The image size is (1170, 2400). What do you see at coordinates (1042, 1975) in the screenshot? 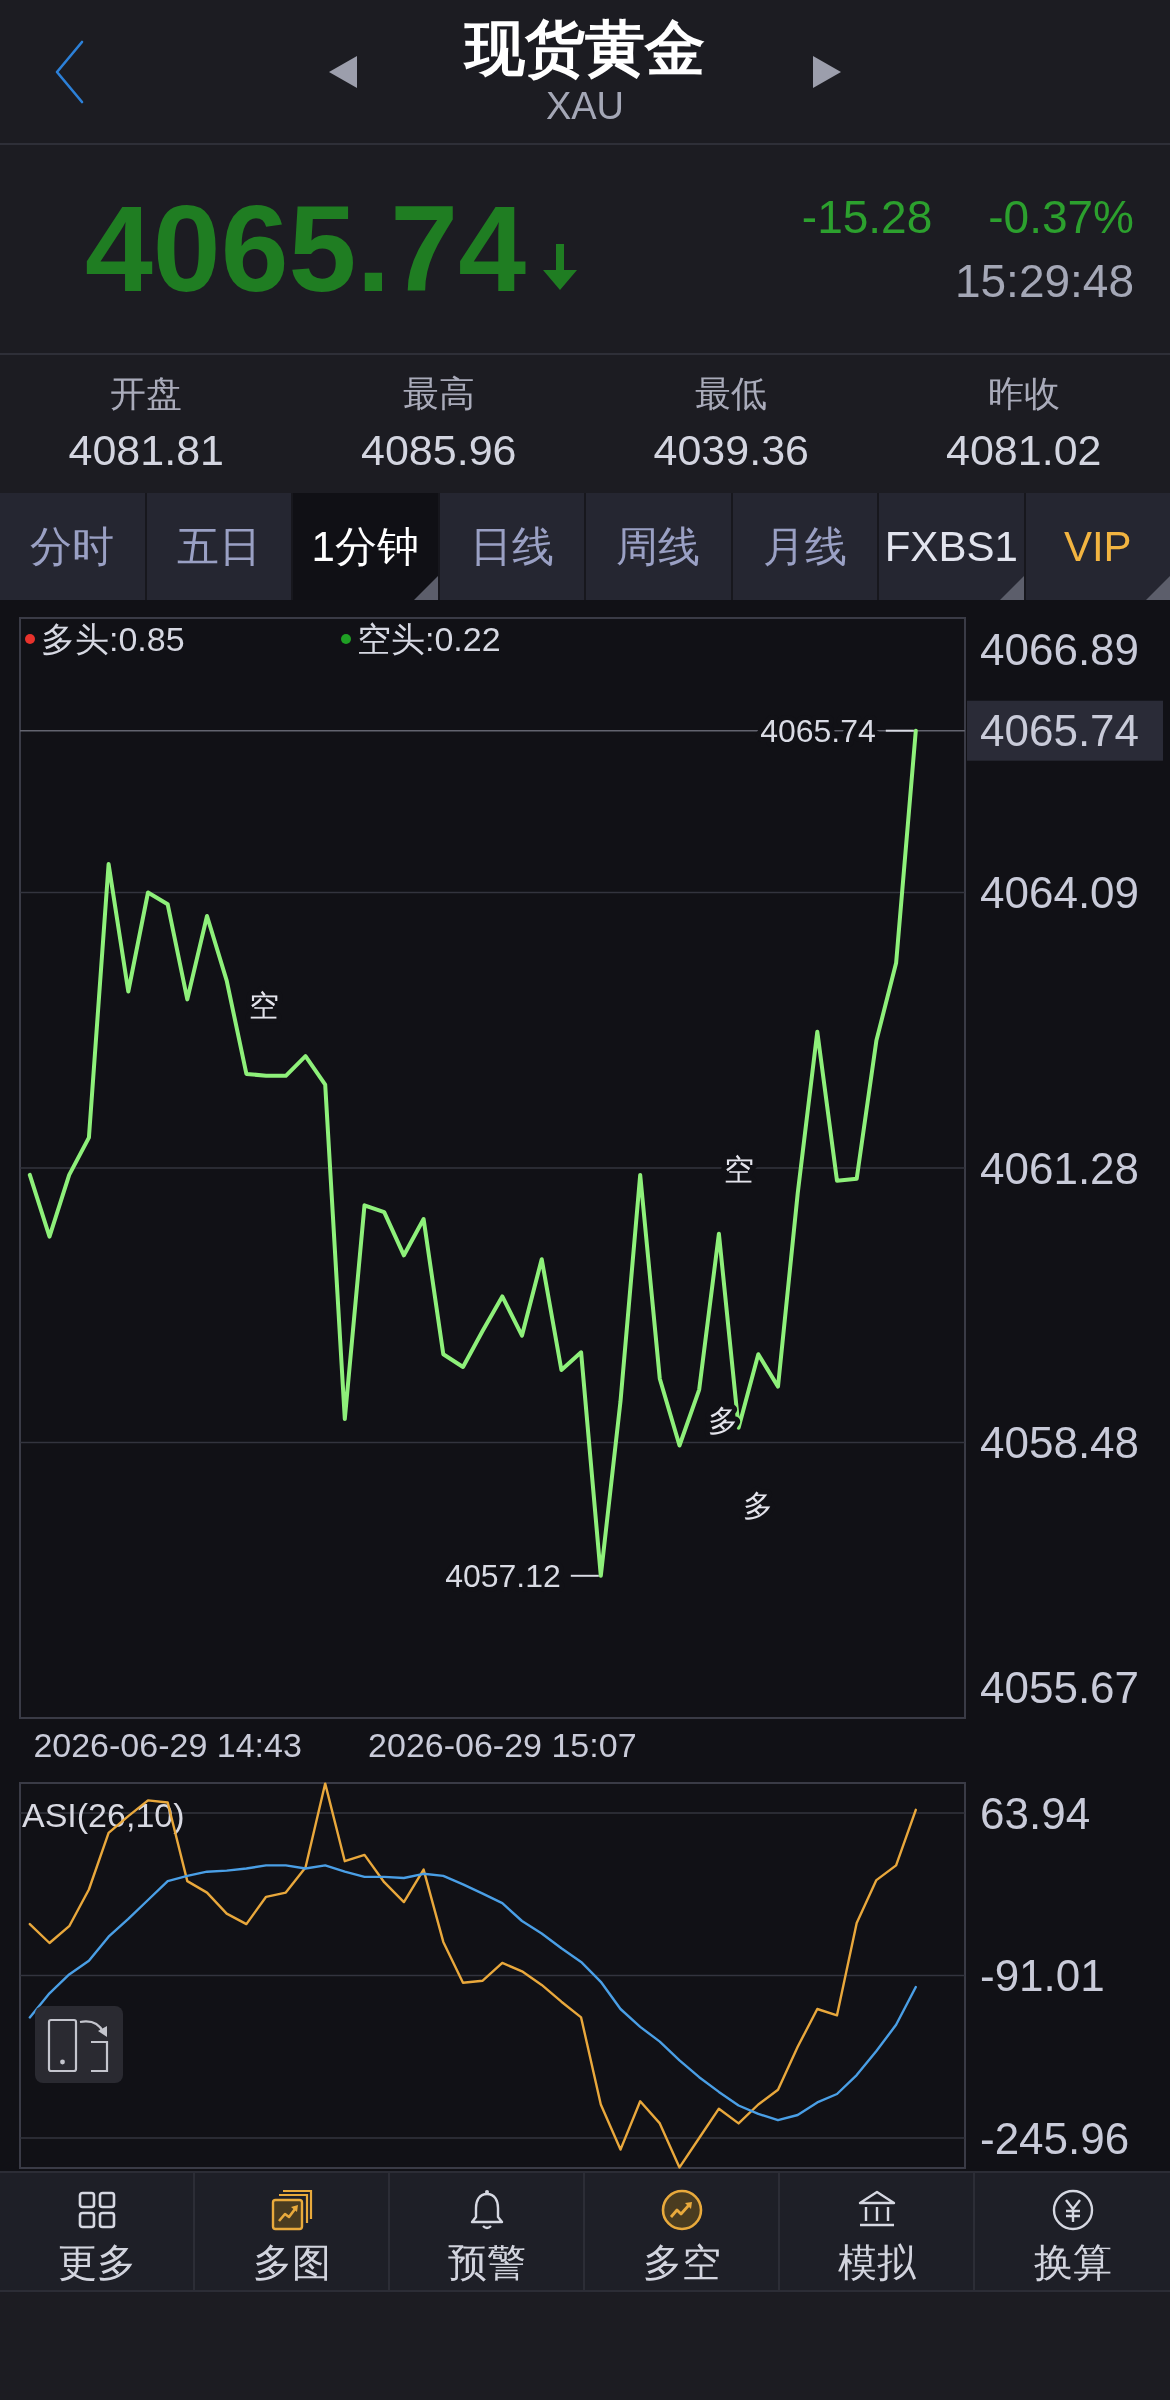
I see `axis-label: -91.01` at bounding box center [1042, 1975].